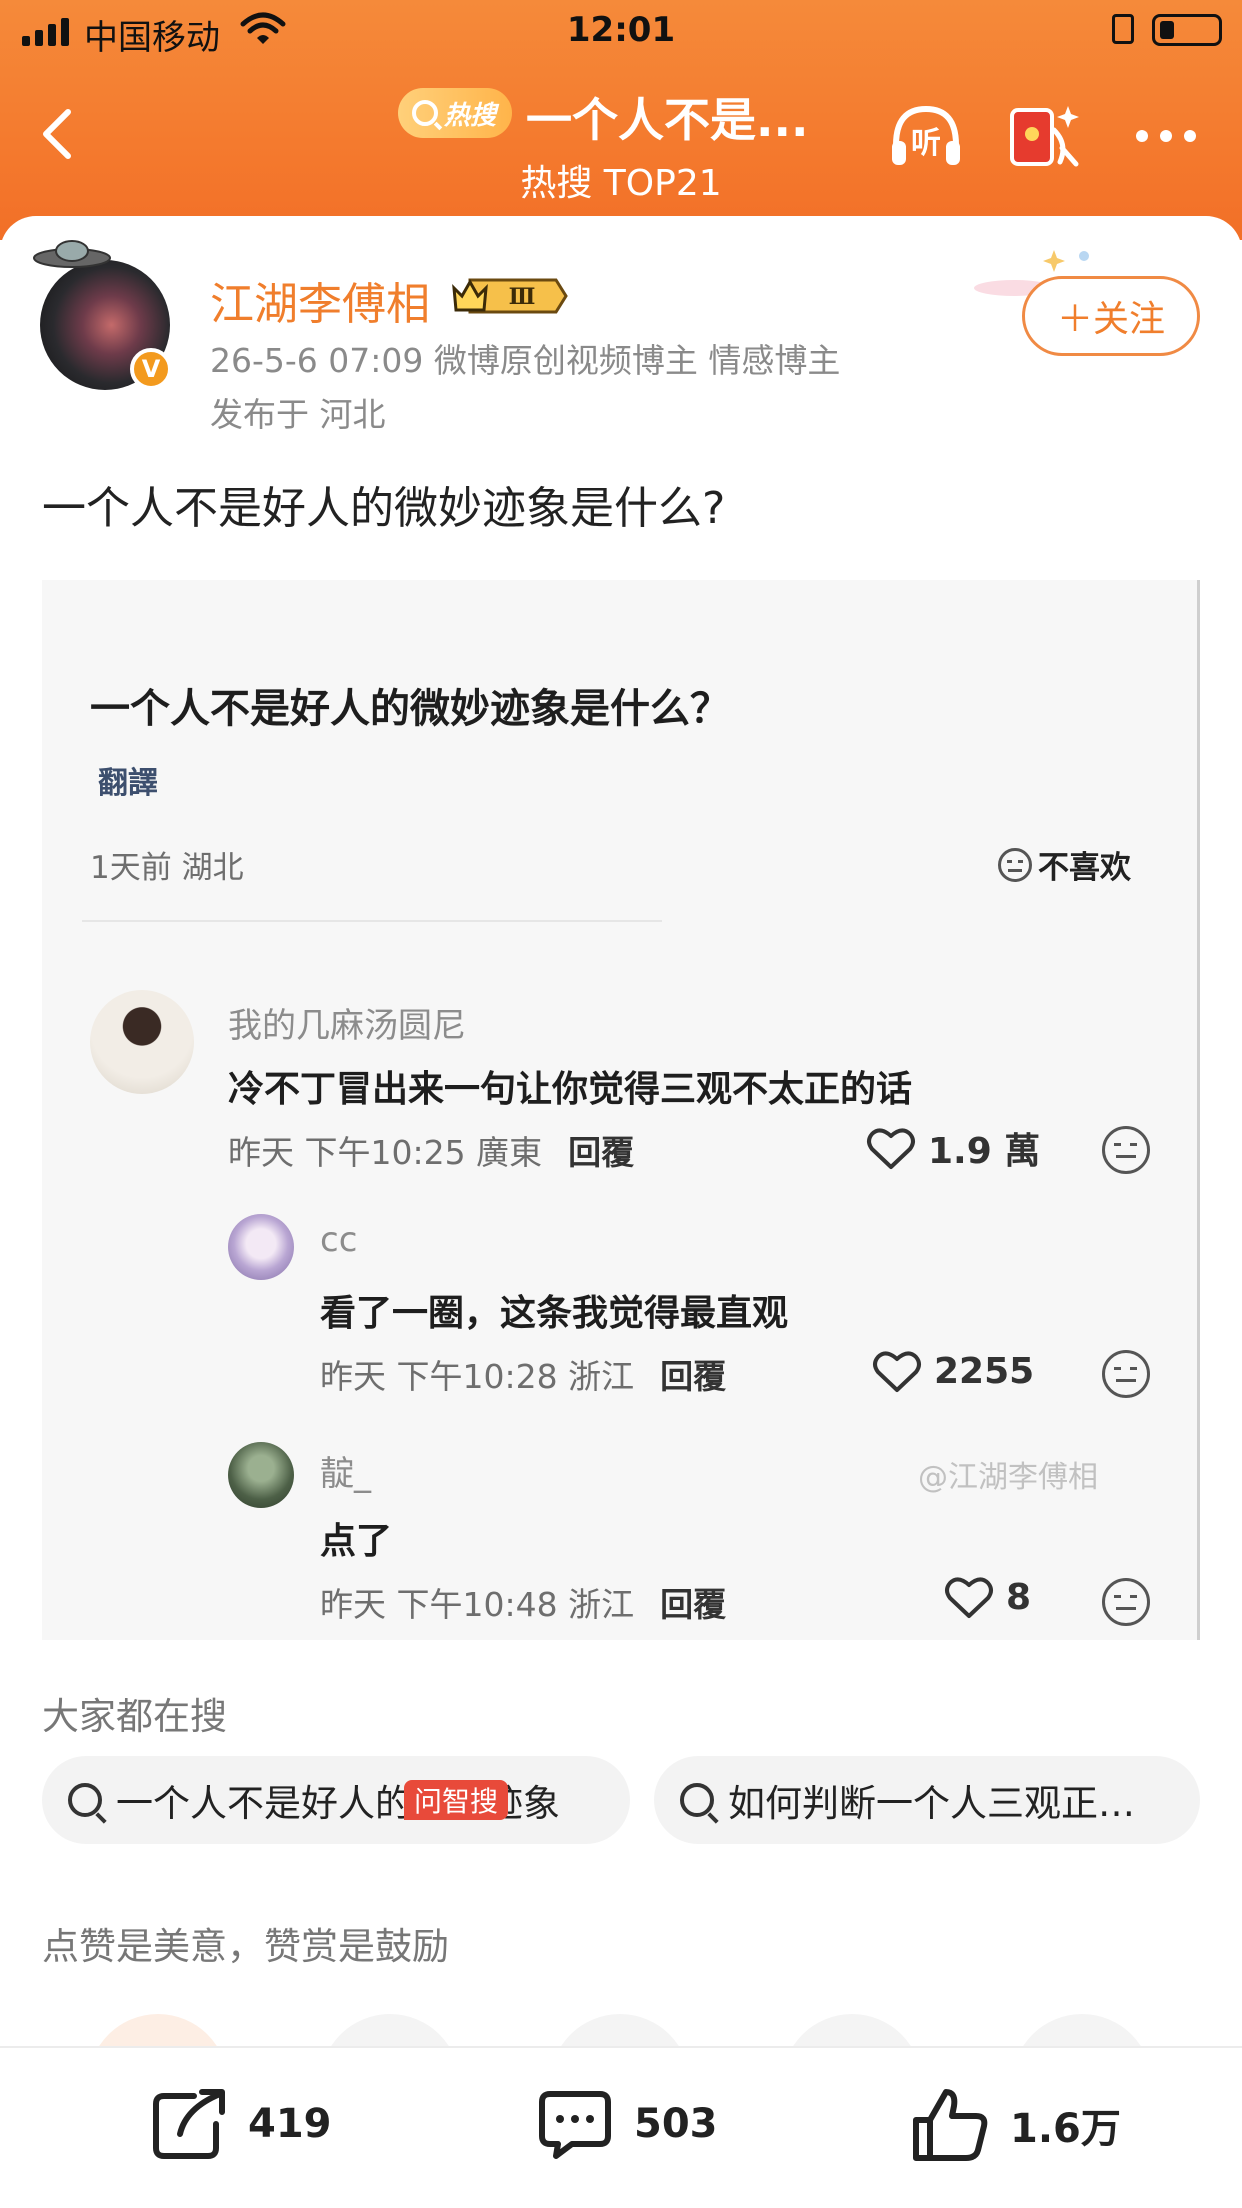  What do you see at coordinates (167, 868) in the screenshot?
I see `embedded-time: 1天前 湖北` at bounding box center [167, 868].